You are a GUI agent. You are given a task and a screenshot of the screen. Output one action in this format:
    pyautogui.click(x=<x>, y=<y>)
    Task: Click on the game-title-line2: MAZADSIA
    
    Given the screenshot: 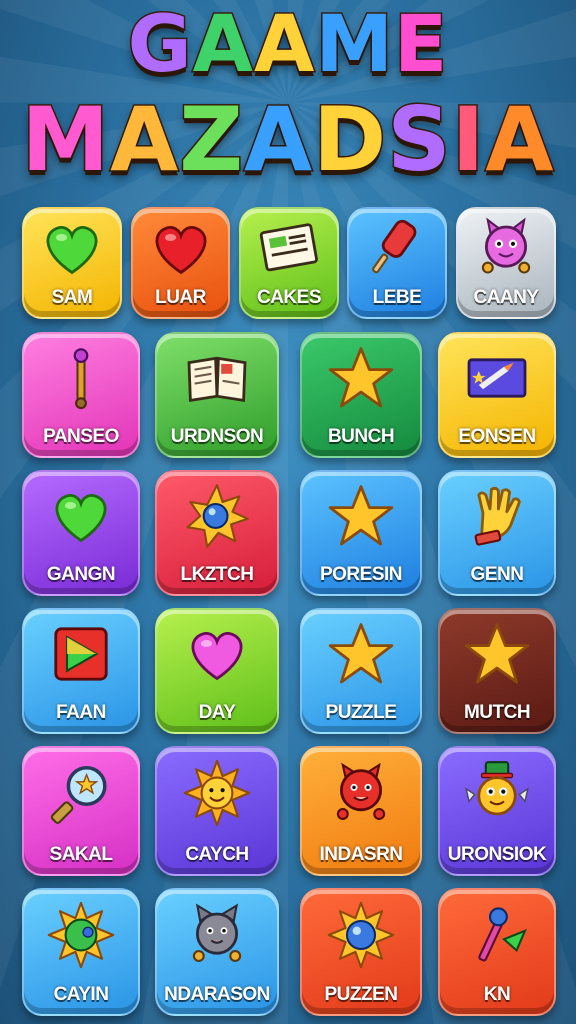 What is the action you would take?
    pyautogui.click(x=288, y=140)
    